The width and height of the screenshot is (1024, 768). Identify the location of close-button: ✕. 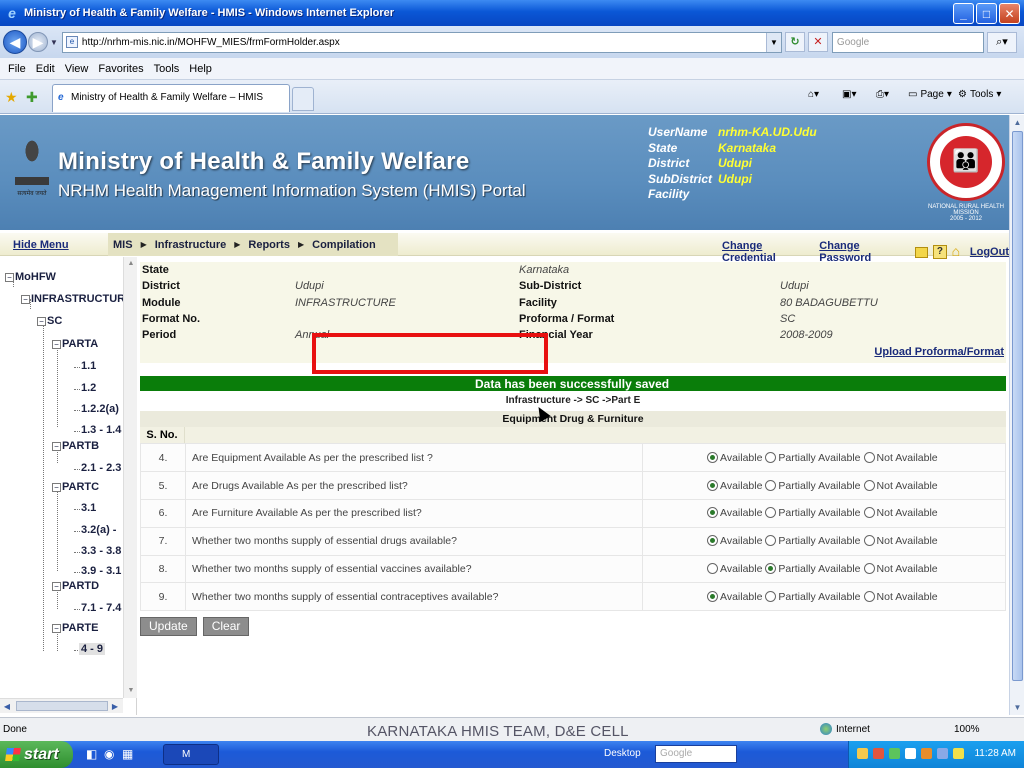
(1009, 13).